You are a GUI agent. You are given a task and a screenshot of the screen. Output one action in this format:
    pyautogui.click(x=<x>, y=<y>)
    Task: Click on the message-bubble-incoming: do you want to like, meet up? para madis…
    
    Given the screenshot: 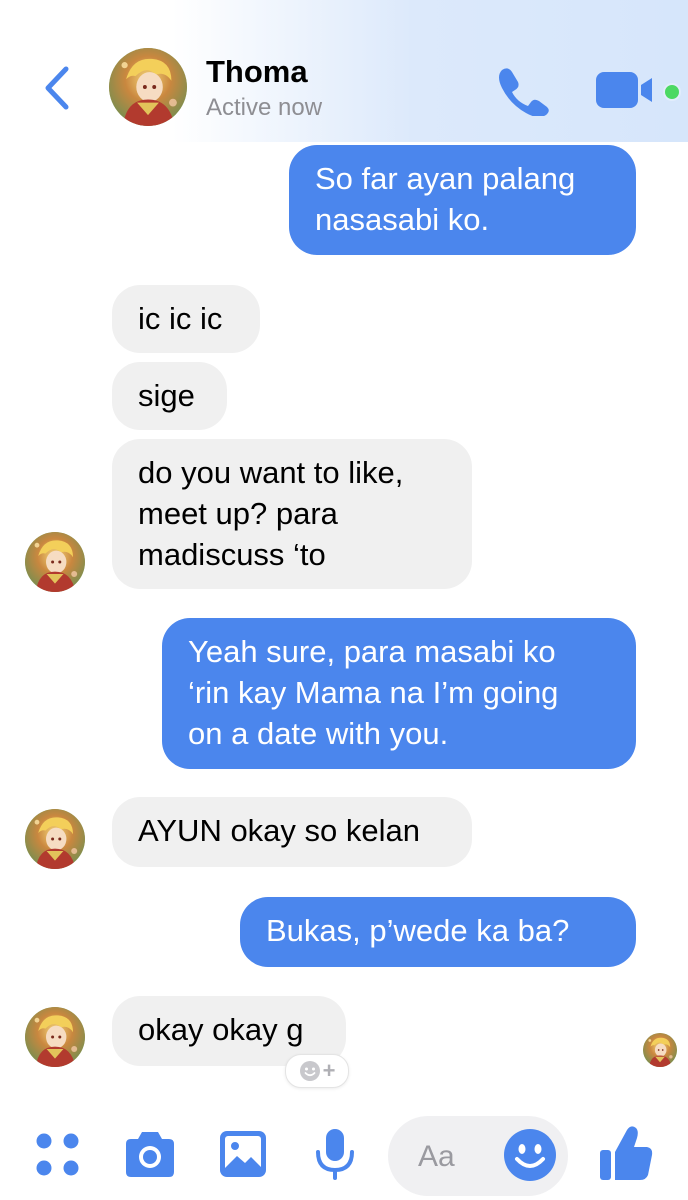 What is the action you would take?
    pyautogui.click(x=292, y=514)
    